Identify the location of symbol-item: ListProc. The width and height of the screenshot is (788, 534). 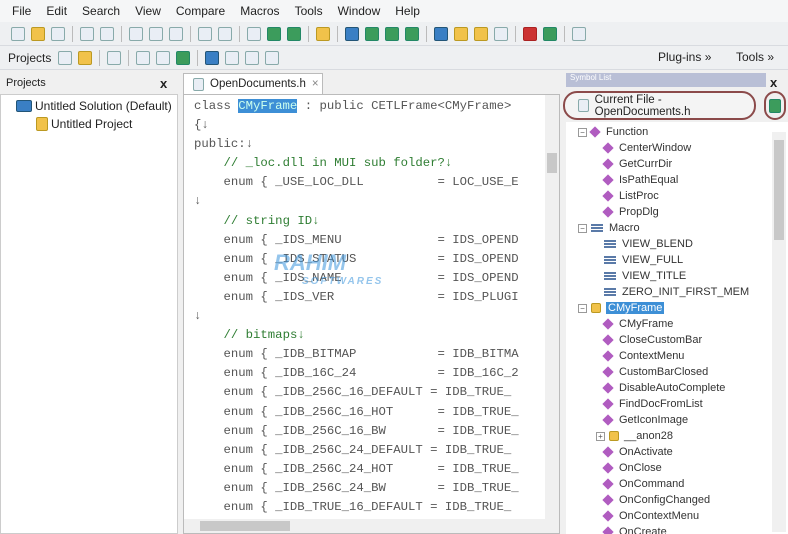
(630, 196).